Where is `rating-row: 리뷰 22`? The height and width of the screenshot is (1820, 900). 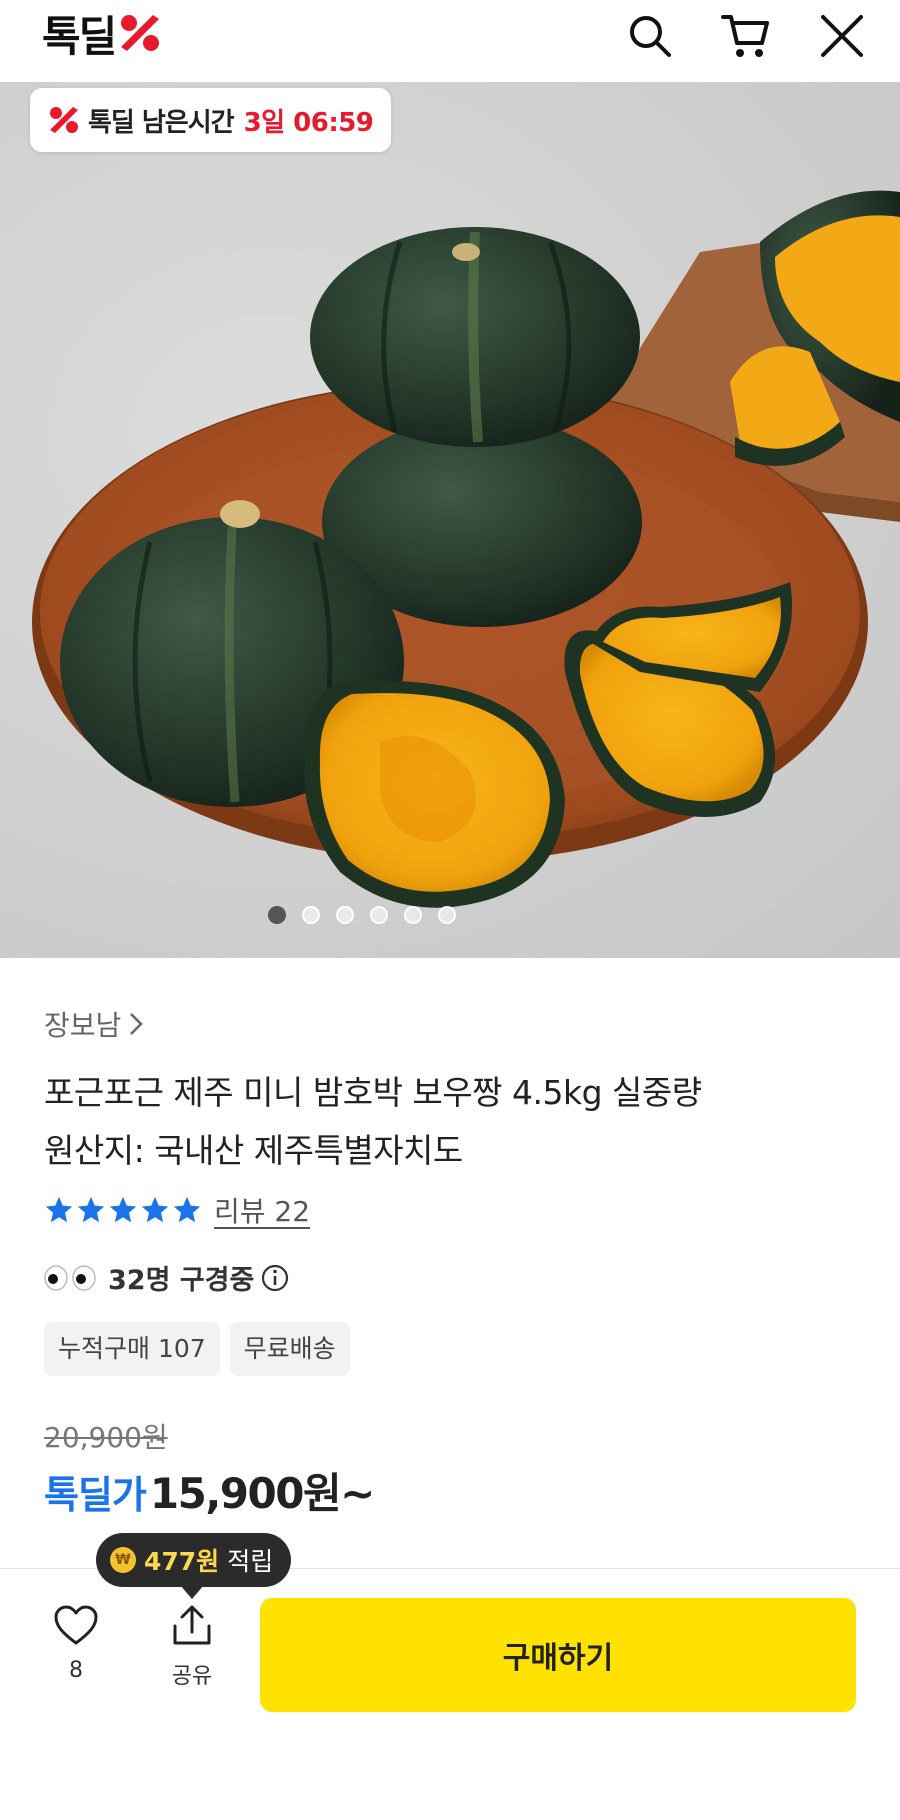 rating-row: 리뷰 22 is located at coordinates (177, 1210).